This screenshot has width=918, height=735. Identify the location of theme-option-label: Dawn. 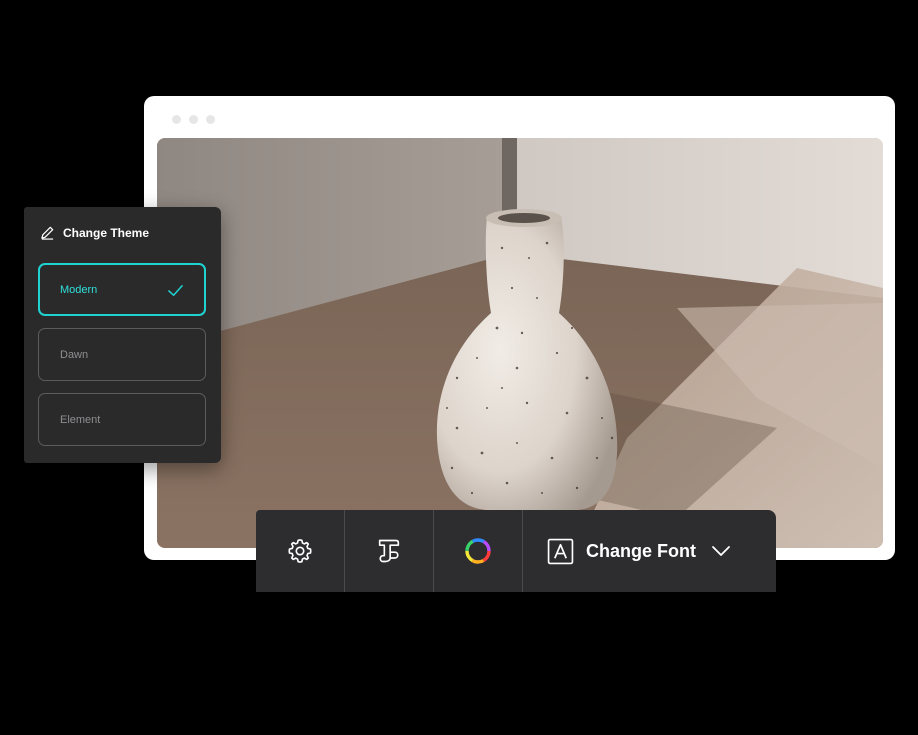
(74, 354).